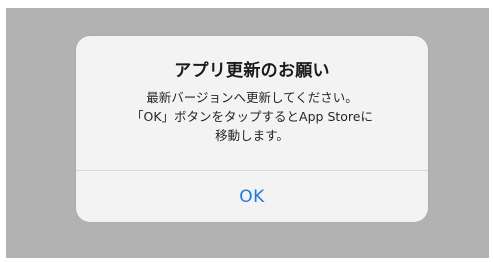 The height and width of the screenshot is (262, 493). I want to click on ok-button: OK, so click(252, 196).